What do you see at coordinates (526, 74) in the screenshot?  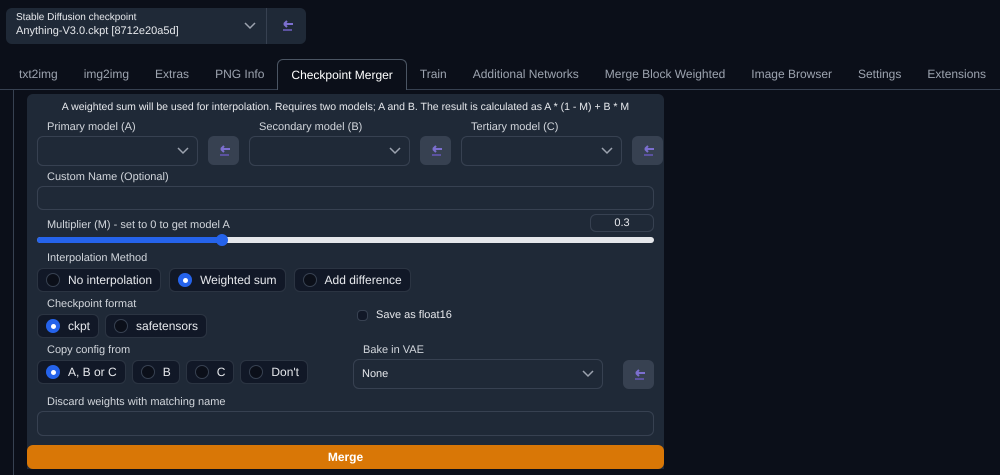 I see `tab: Additional Networks` at bounding box center [526, 74].